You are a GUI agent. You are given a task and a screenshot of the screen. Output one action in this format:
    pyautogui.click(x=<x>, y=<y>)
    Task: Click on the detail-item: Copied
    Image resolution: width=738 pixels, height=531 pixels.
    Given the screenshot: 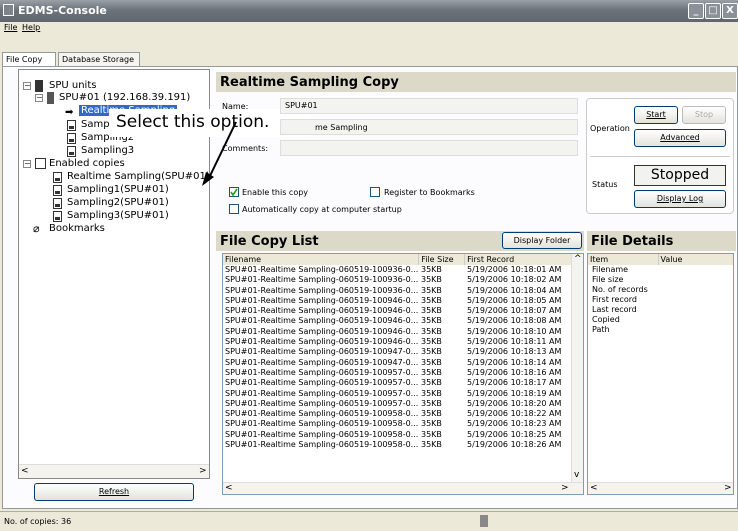 What is the action you would take?
    pyautogui.click(x=606, y=319)
    